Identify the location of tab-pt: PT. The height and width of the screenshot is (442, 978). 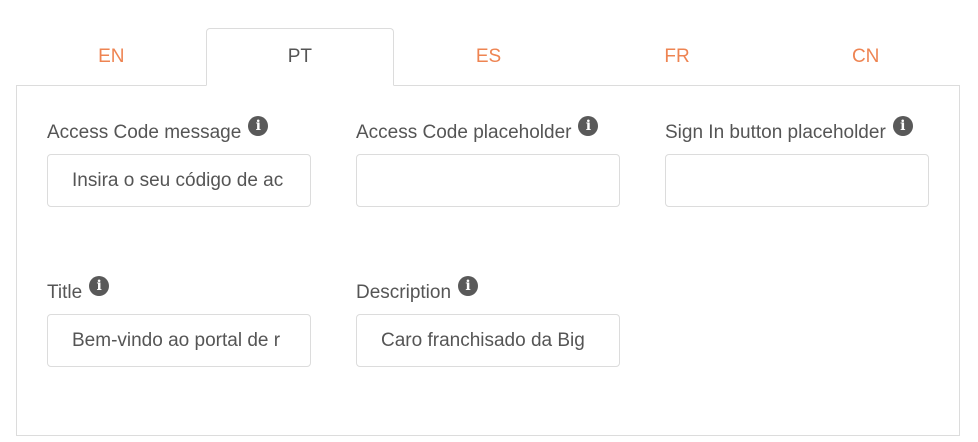
(300, 57).